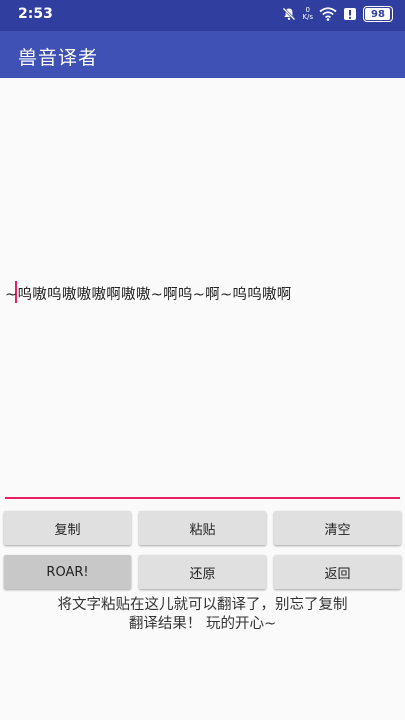 The image size is (405, 720). Describe the element at coordinates (289, 14) in the screenshot. I see `notifications-off-icon` at that location.